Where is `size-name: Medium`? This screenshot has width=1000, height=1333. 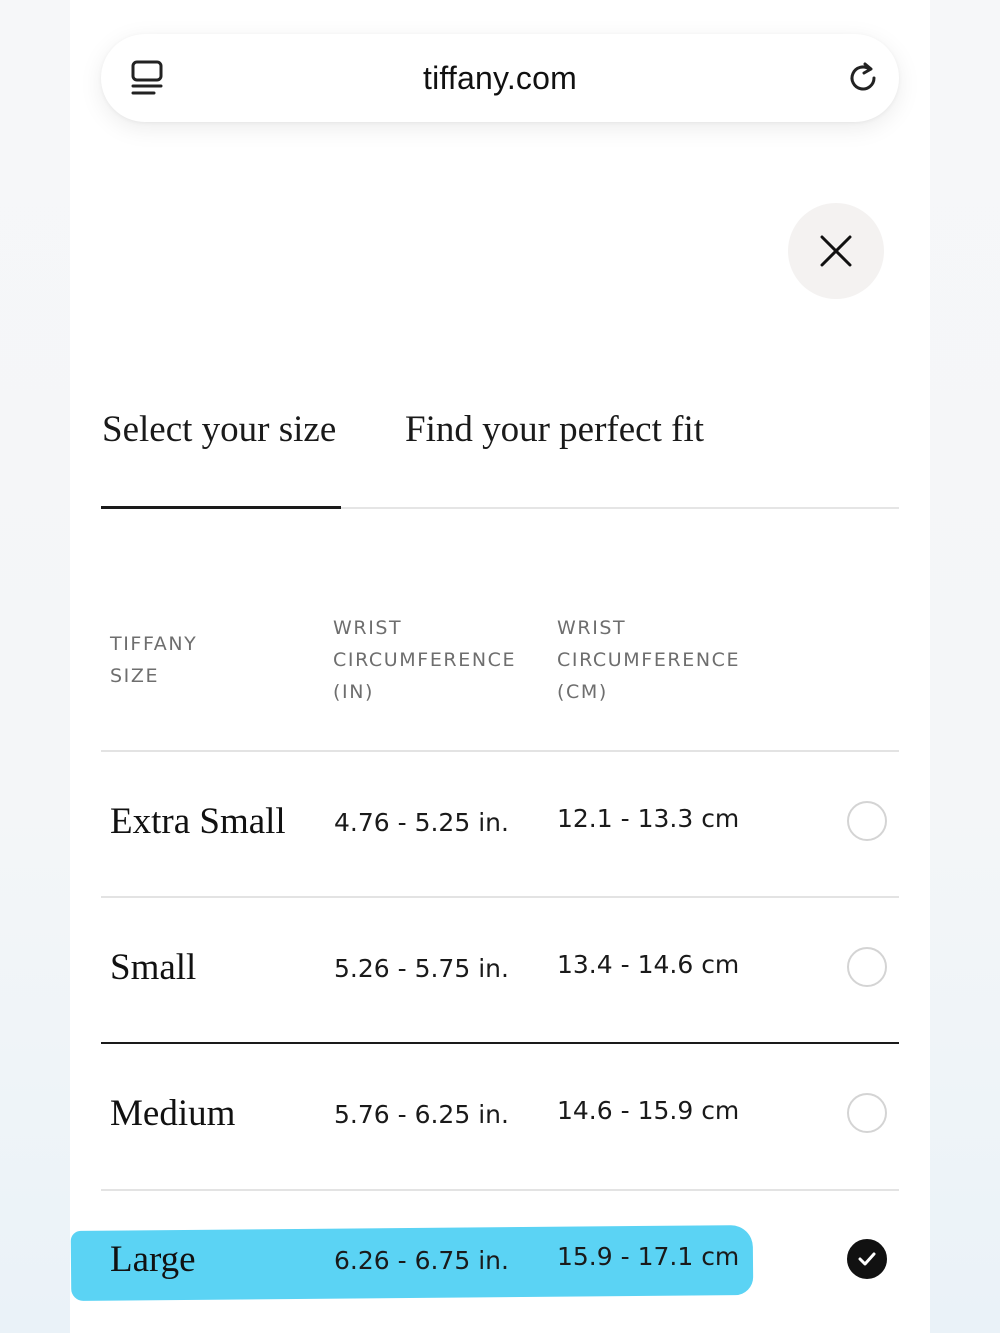
size-name: Medium is located at coordinates (173, 1113).